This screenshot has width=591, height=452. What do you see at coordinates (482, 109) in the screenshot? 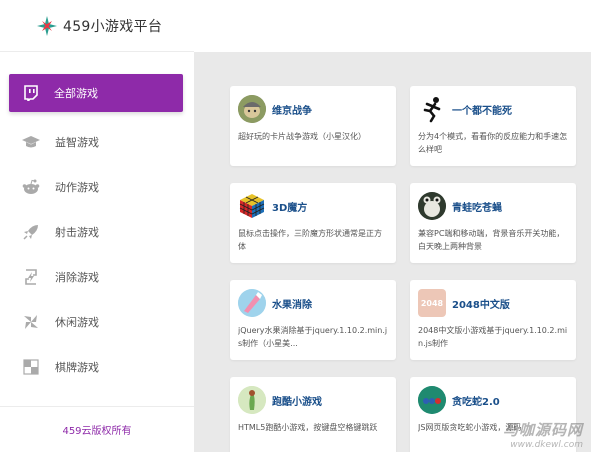
I see `game-title: 一个都不能死` at bounding box center [482, 109].